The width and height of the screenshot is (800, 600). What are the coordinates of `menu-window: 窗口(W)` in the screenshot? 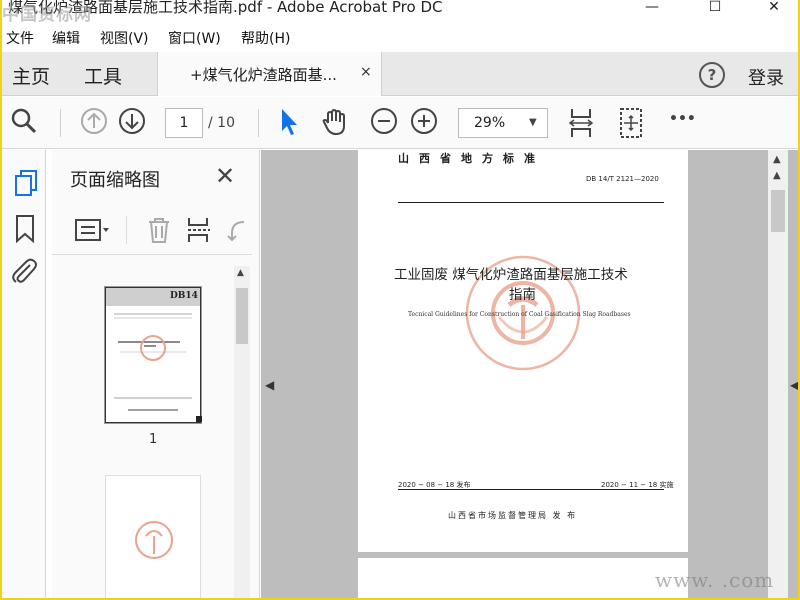 It's located at (194, 38).